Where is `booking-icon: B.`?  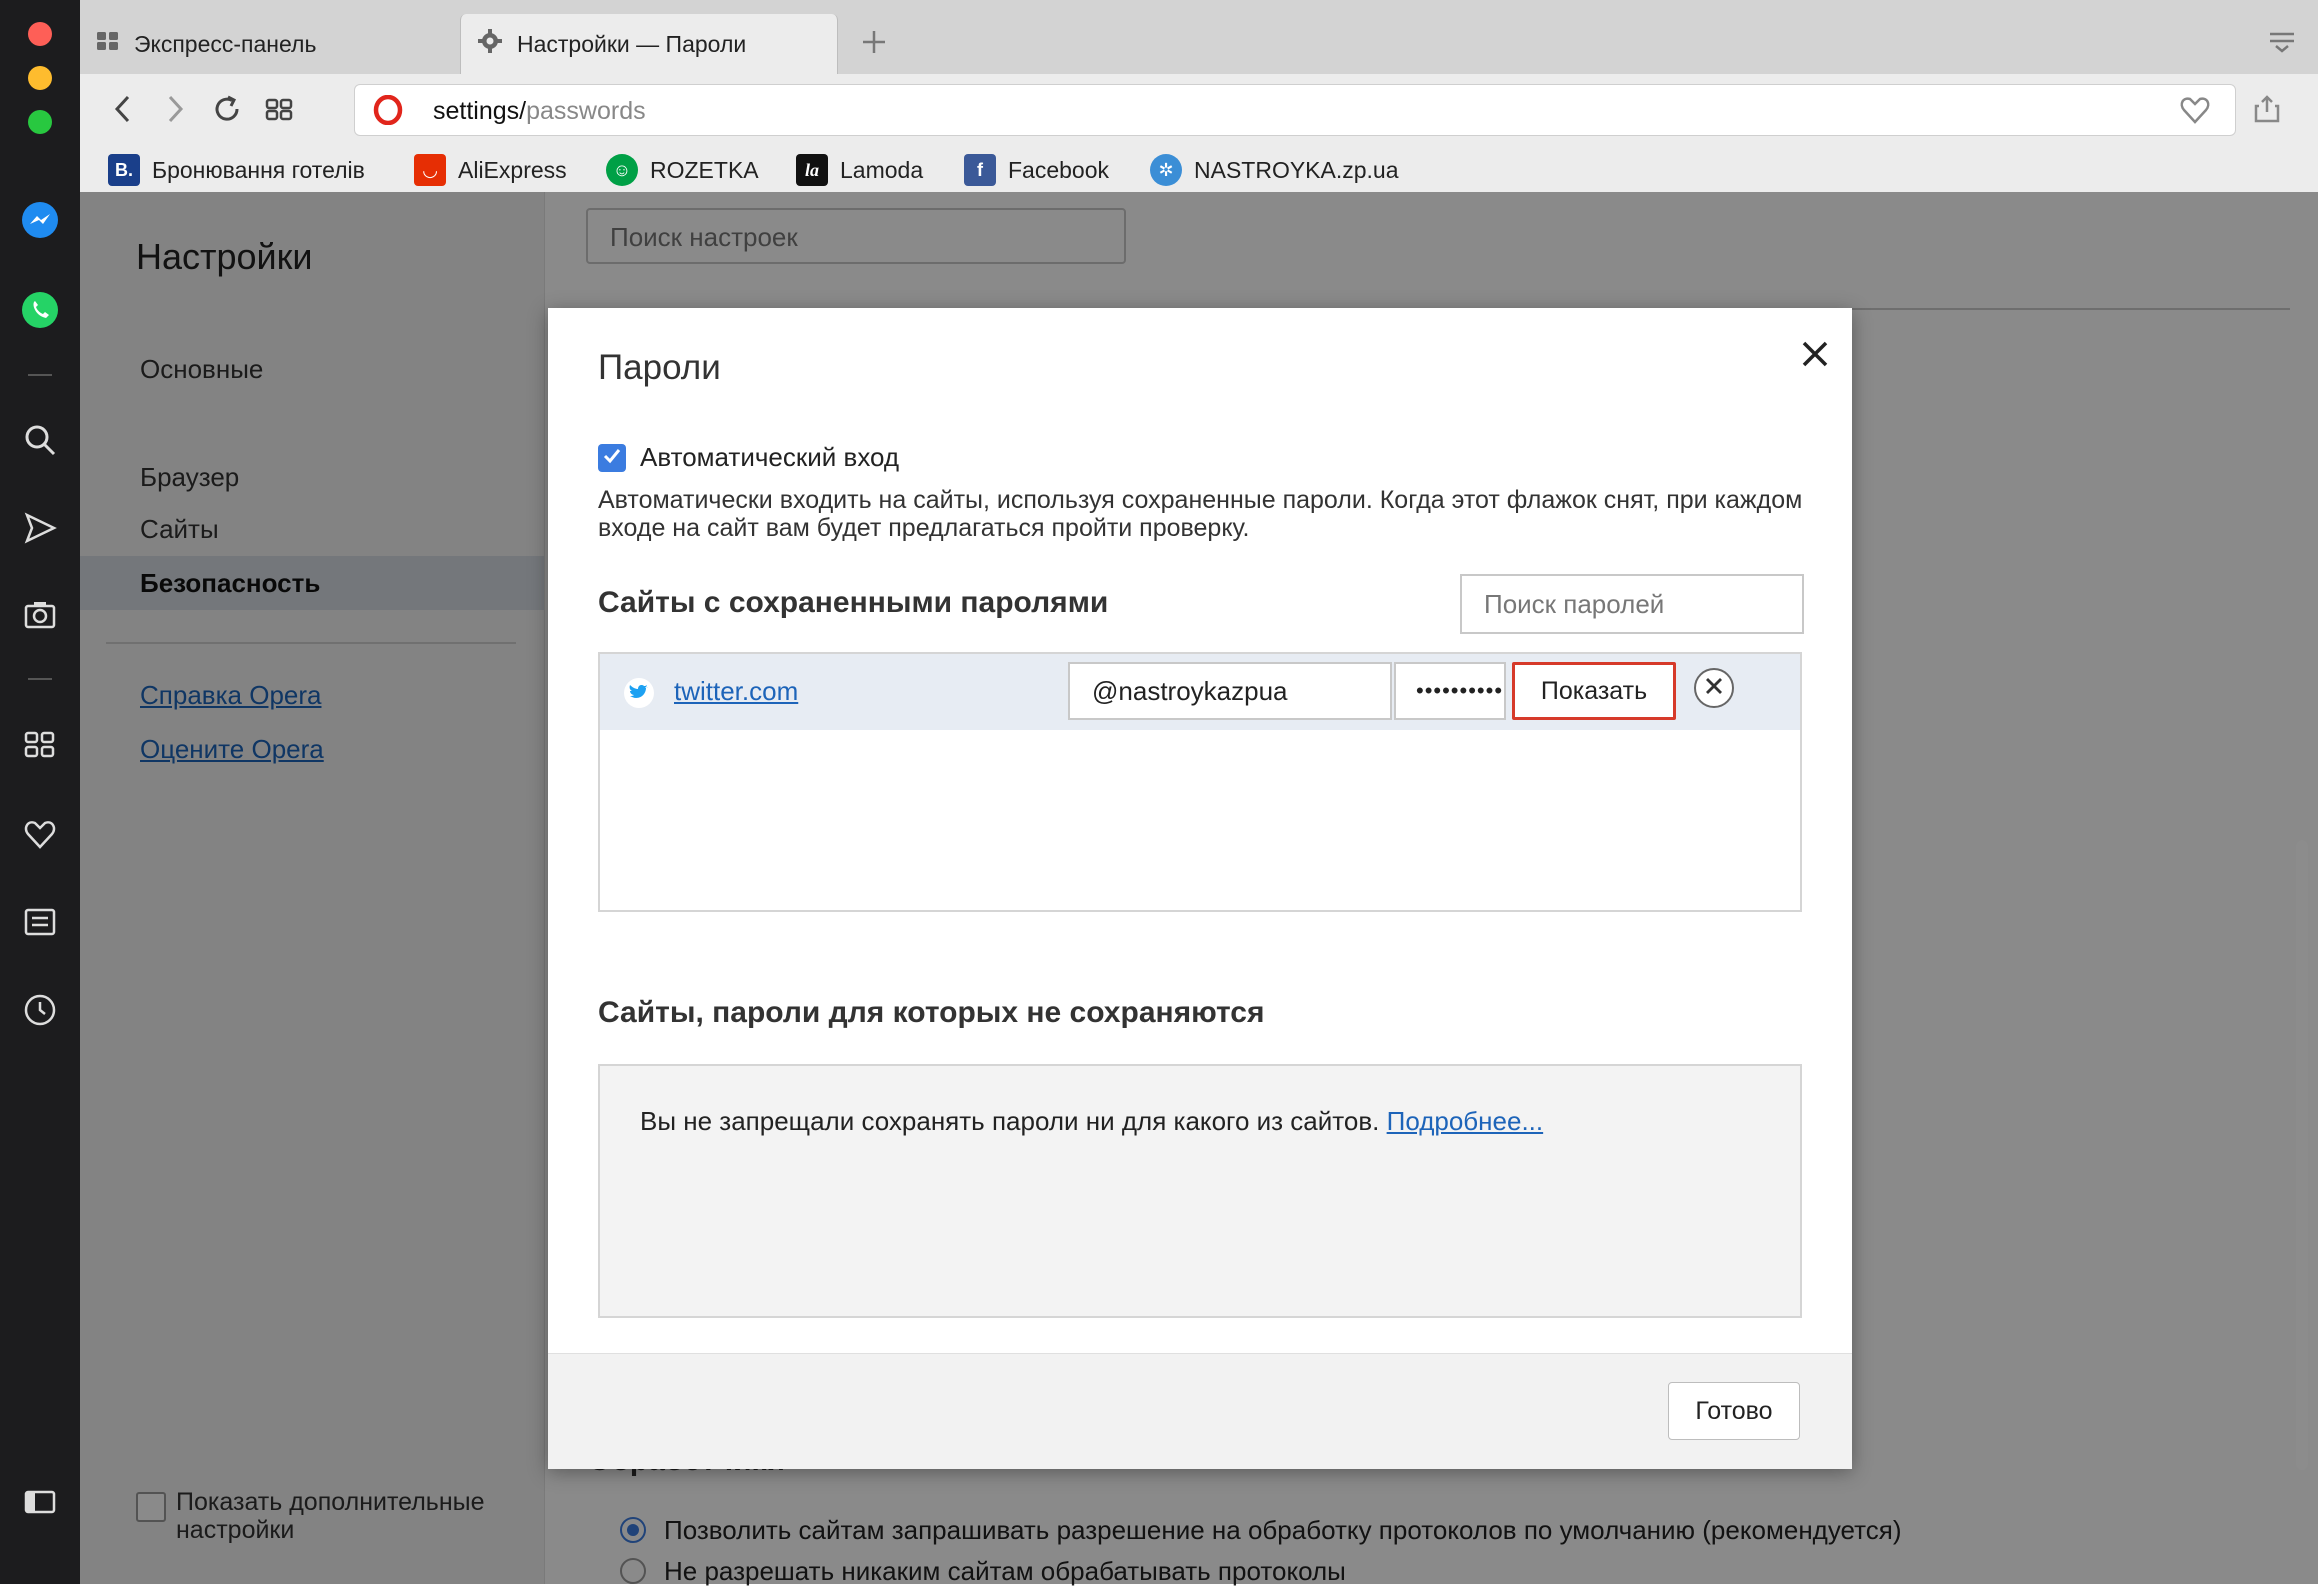
booking-icon: B. is located at coordinates (124, 170).